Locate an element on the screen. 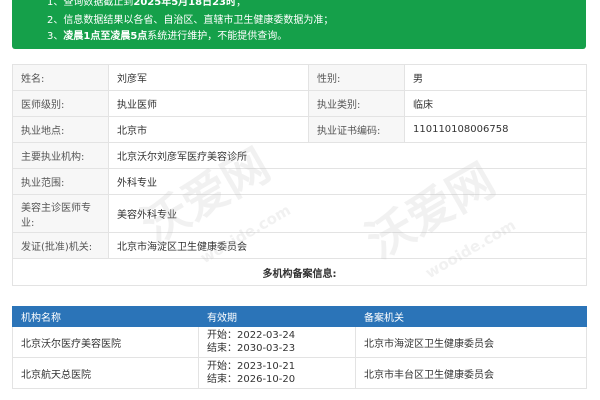 The height and width of the screenshot is (400, 600). cosmetic-label: 美容主诊医师专业: is located at coordinates (60, 213).